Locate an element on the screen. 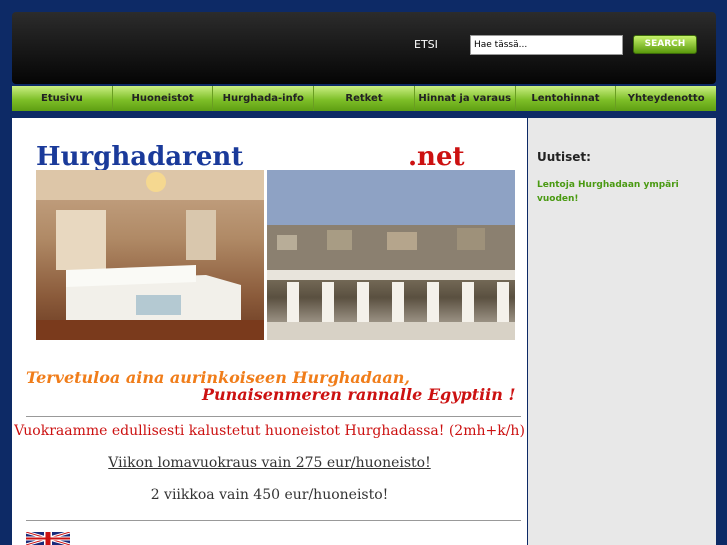 The height and width of the screenshot is (545, 727). city-view-photo is located at coordinates (391, 255).